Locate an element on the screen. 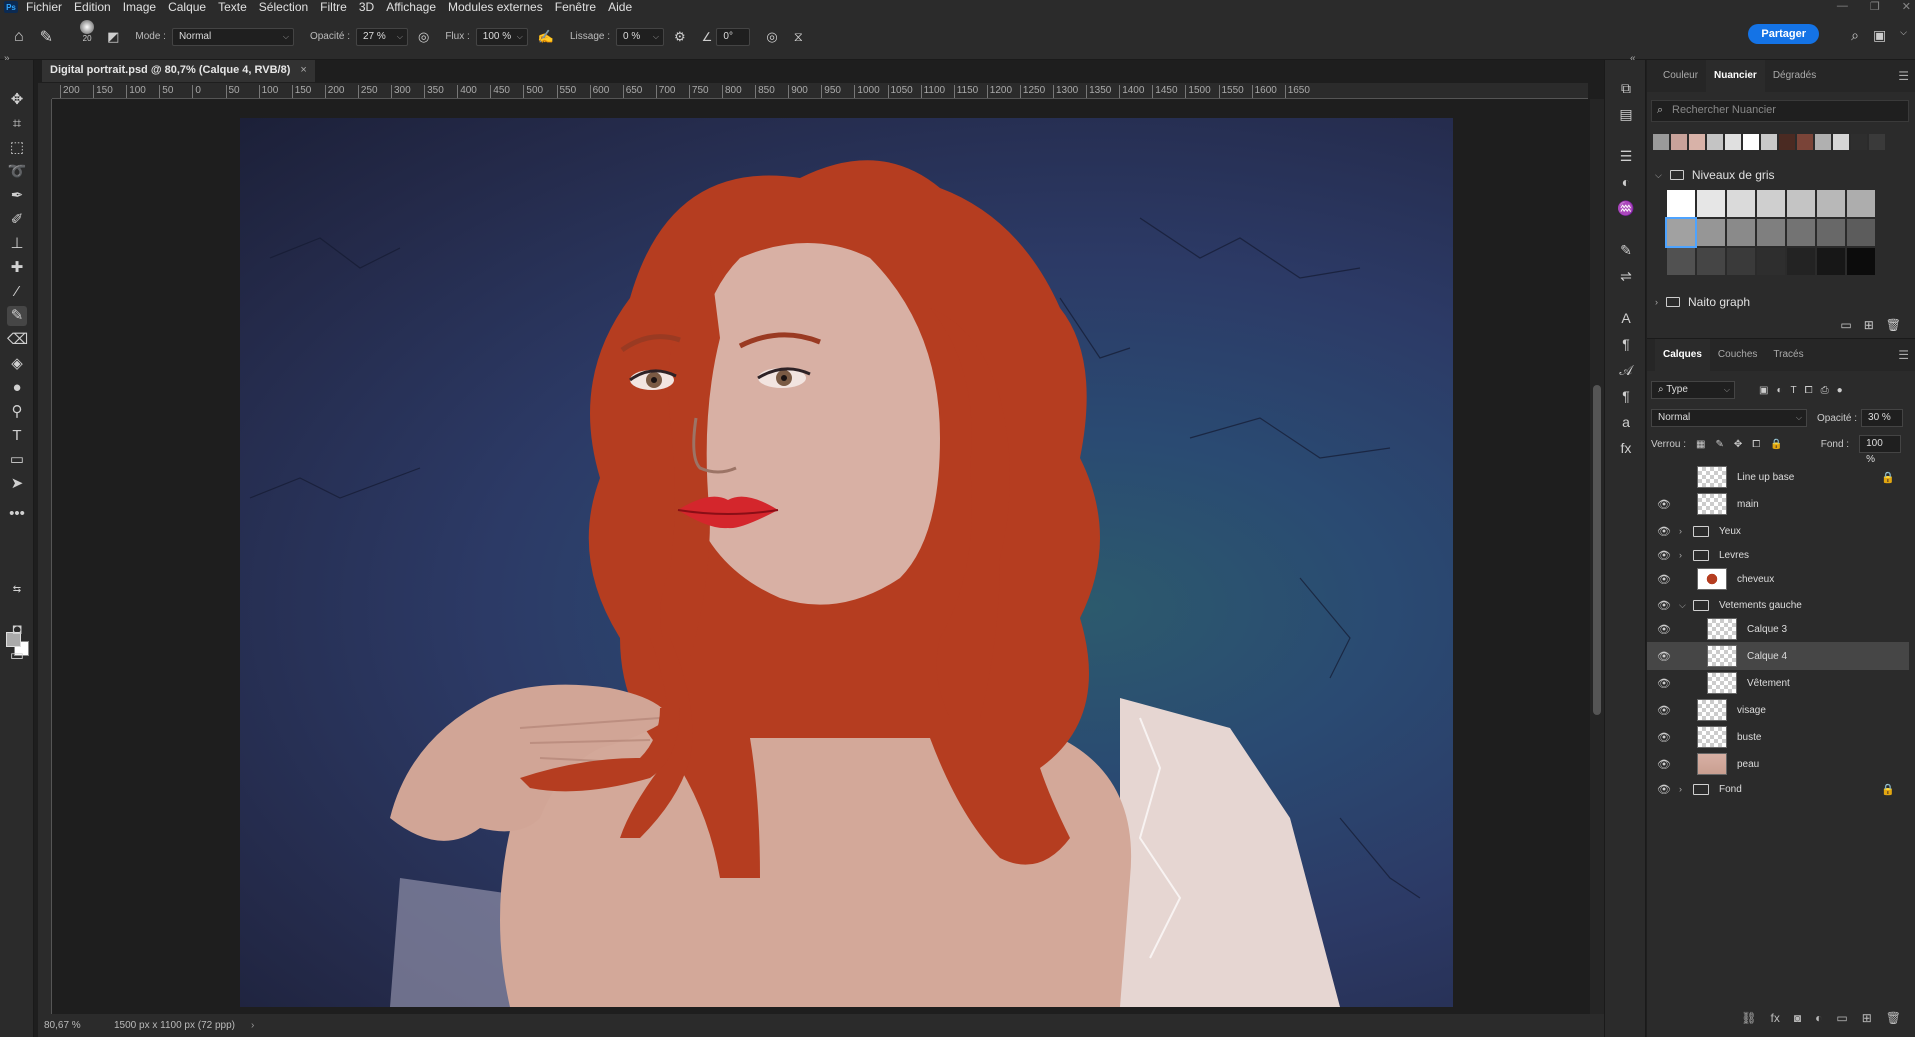 This screenshot has height=1037, width=1915. angle-field: 0° is located at coordinates (733, 36).